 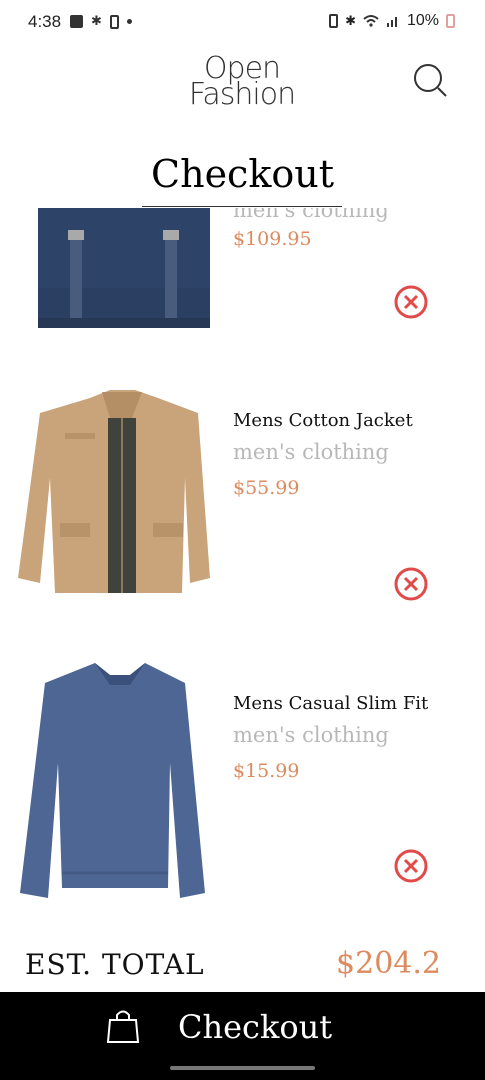 I want to click on battery-percent: 10%, so click(x=422, y=20).